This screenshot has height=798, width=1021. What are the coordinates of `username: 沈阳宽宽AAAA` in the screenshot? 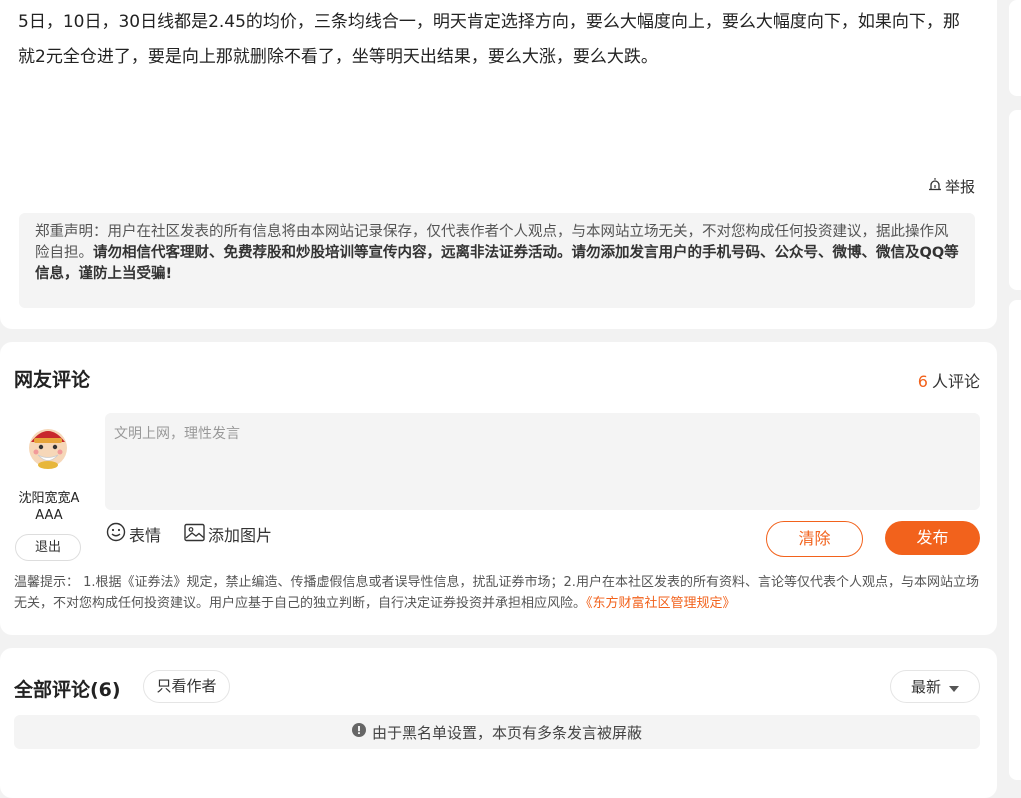 It's located at (49, 507).